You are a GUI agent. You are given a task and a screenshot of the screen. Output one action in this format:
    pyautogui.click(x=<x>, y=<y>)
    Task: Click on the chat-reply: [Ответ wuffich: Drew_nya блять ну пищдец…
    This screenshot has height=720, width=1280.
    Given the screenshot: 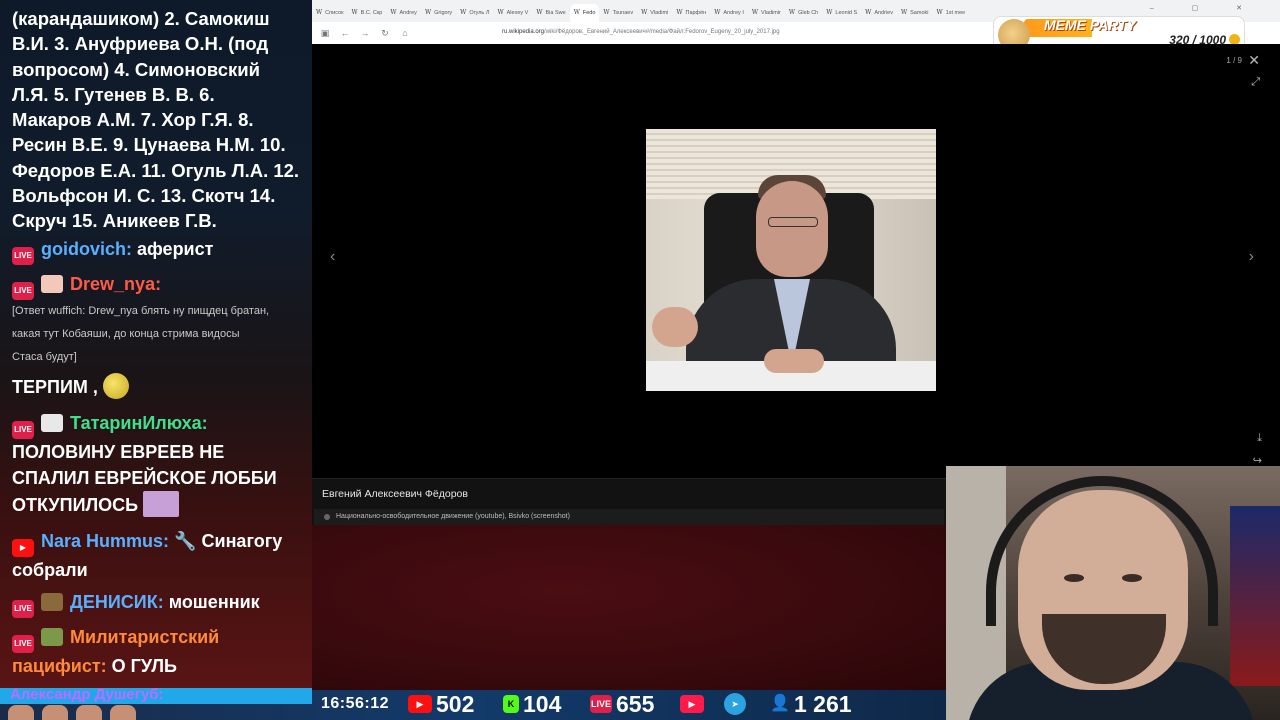 What is the action you would take?
    pyautogui.click(x=156, y=334)
    